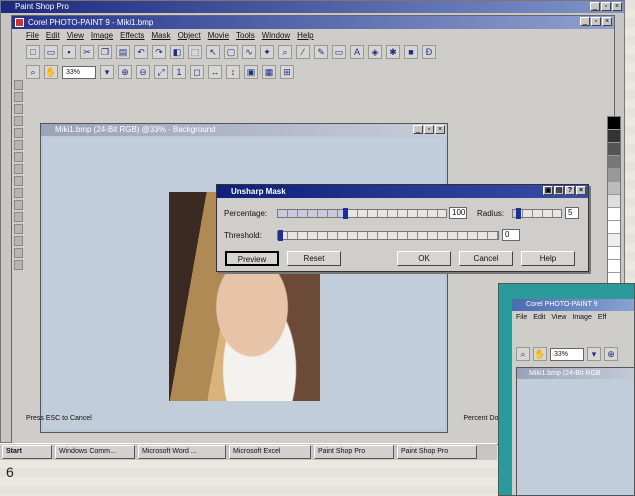 Image resolution: width=635 pixels, height=496 pixels. What do you see at coordinates (18, 97) in the screenshot?
I see `mask-tool-icon` at bounding box center [18, 97].